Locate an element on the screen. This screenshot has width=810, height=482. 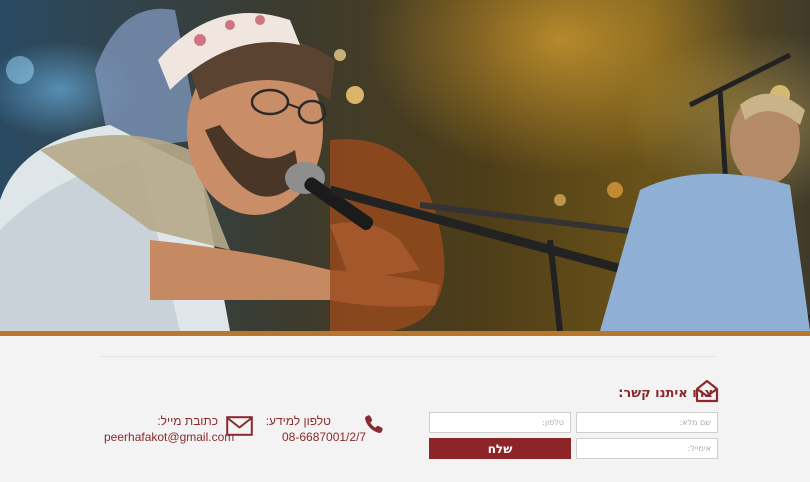
phone-input is located at coordinates (500, 422).